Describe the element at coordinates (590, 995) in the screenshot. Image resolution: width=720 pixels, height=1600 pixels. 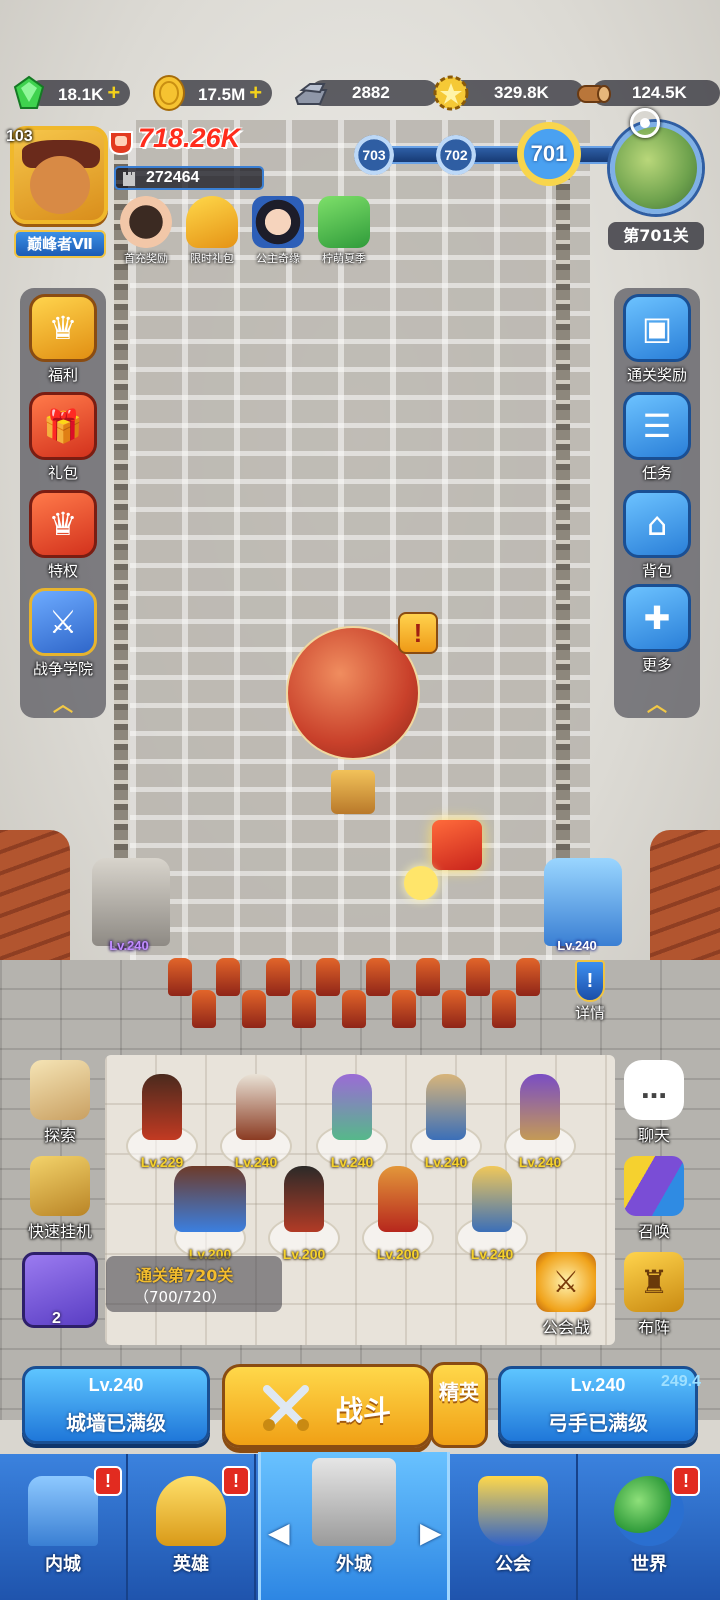
I see `tower-detail-button: ! 详情` at that location.